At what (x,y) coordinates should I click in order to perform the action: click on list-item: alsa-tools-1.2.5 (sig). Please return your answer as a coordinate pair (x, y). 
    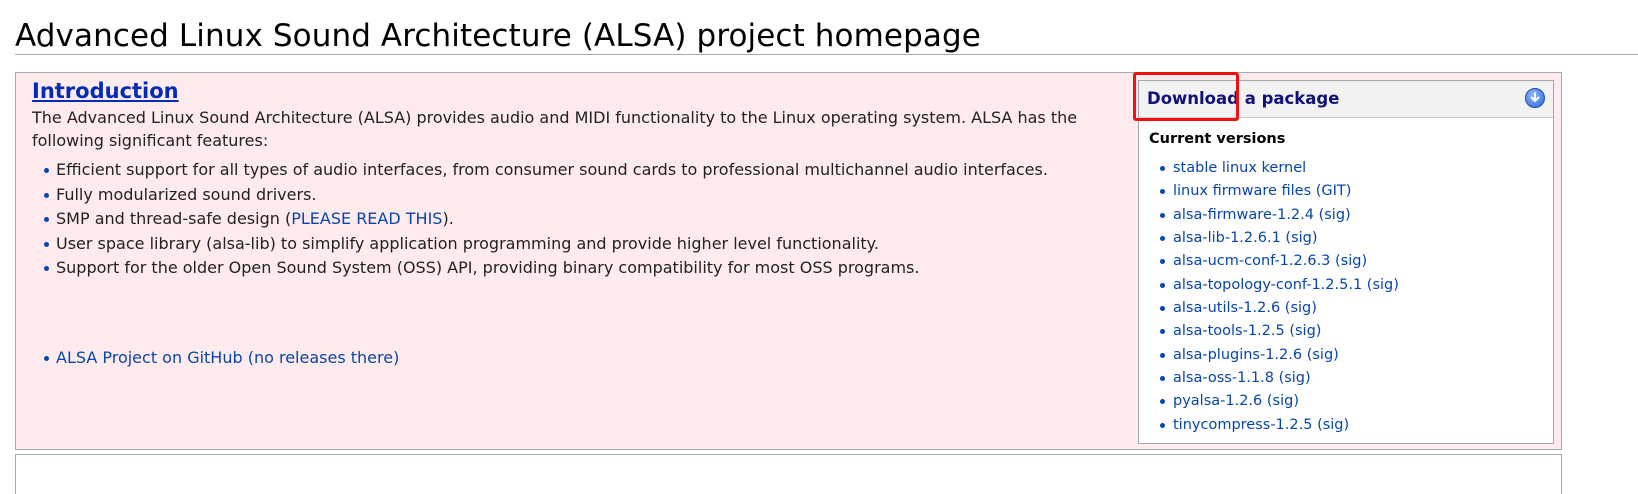
    Looking at the image, I should click on (1274, 331).